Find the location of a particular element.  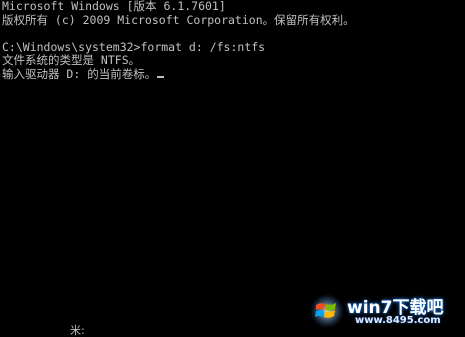

windows-flag-icon is located at coordinates (327, 311).